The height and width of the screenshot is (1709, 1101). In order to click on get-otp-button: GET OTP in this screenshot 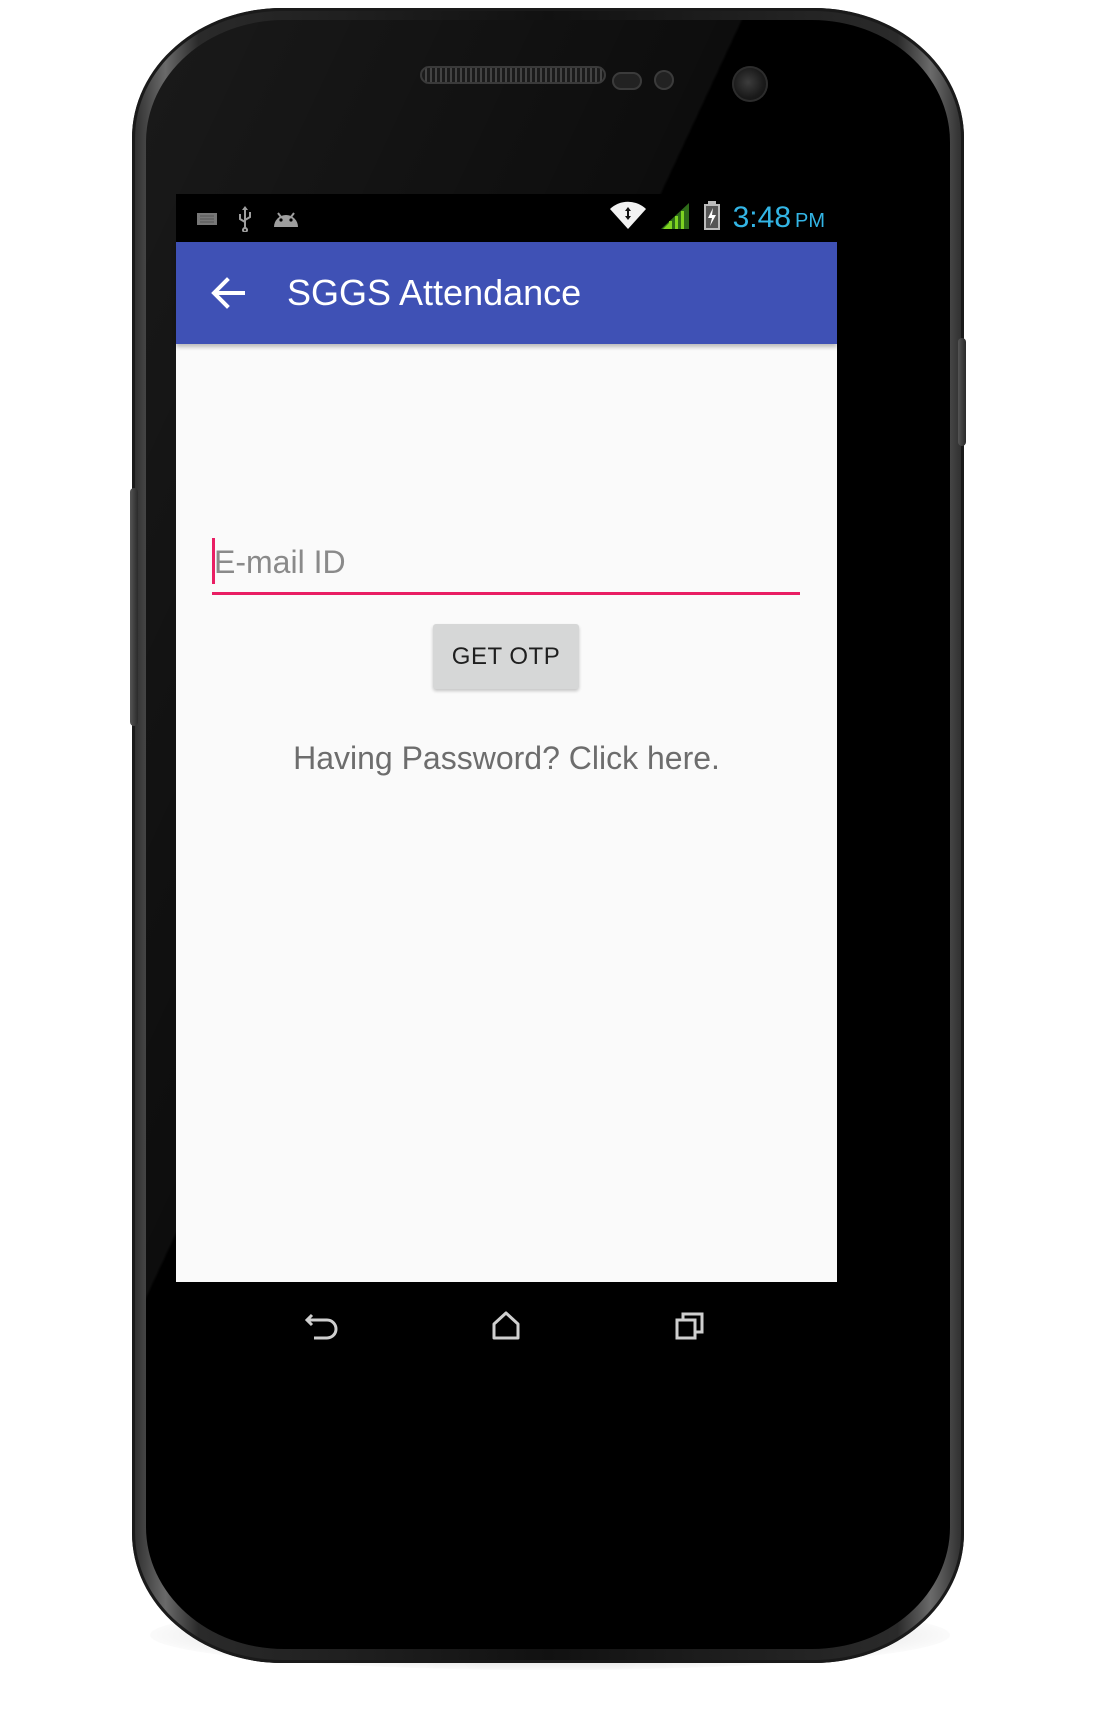, I will do `click(506, 656)`.